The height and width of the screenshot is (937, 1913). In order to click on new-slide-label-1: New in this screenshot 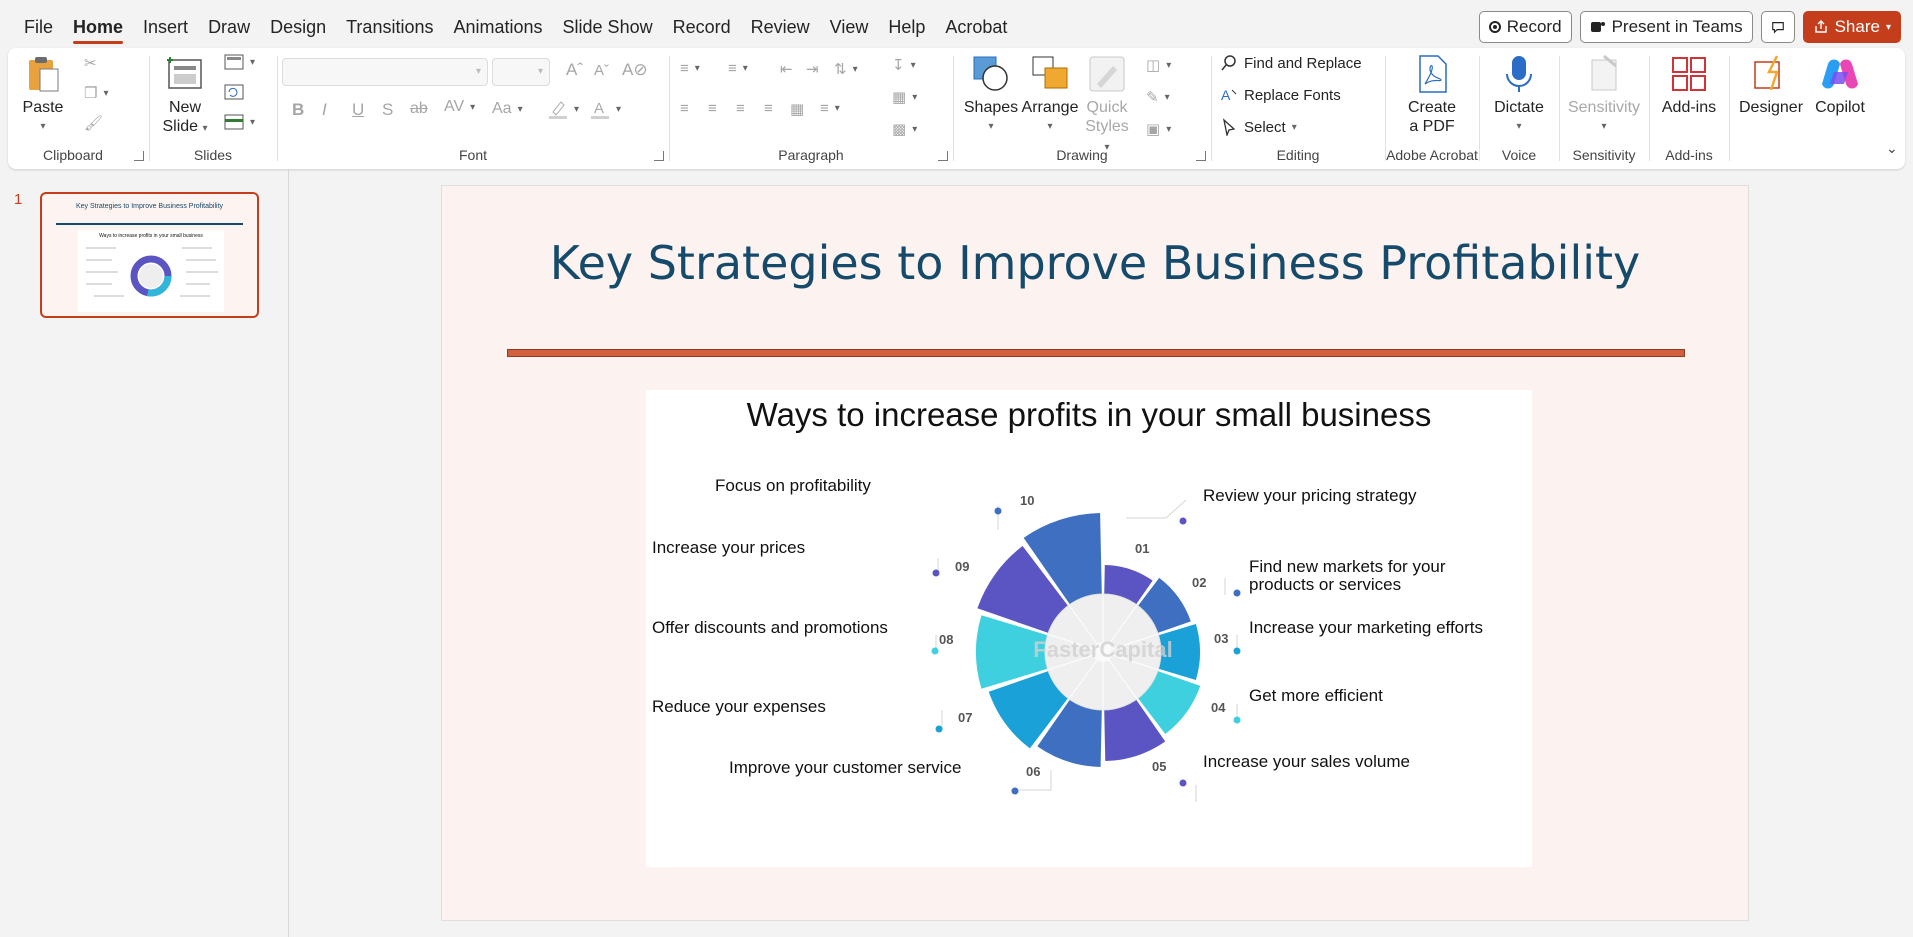, I will do `click(184, 107)`.